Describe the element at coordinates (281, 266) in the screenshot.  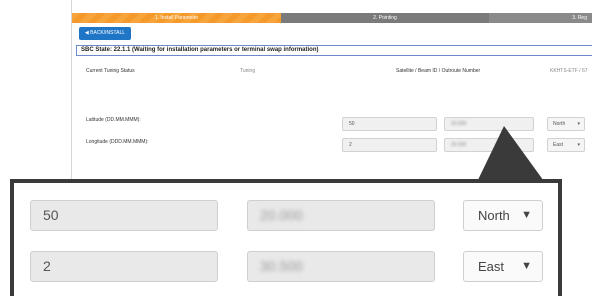
I see `zoom-longitude-minutes-value: 30.500` at that location.